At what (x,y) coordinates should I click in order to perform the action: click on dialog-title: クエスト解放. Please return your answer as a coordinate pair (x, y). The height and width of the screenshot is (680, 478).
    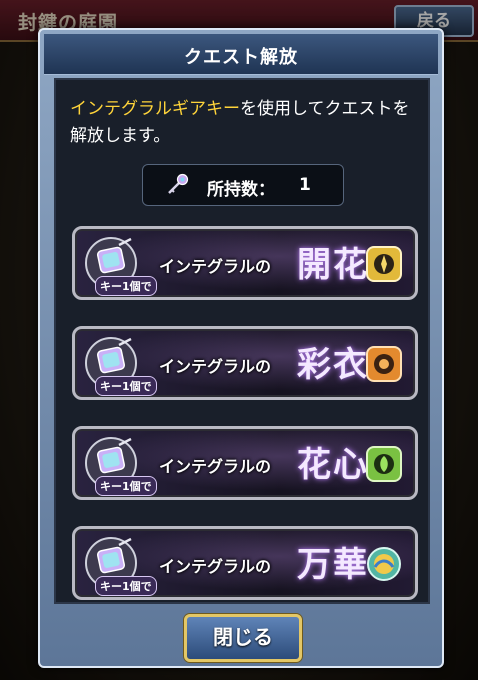
    Looking at the image, I should click on (241, 57).